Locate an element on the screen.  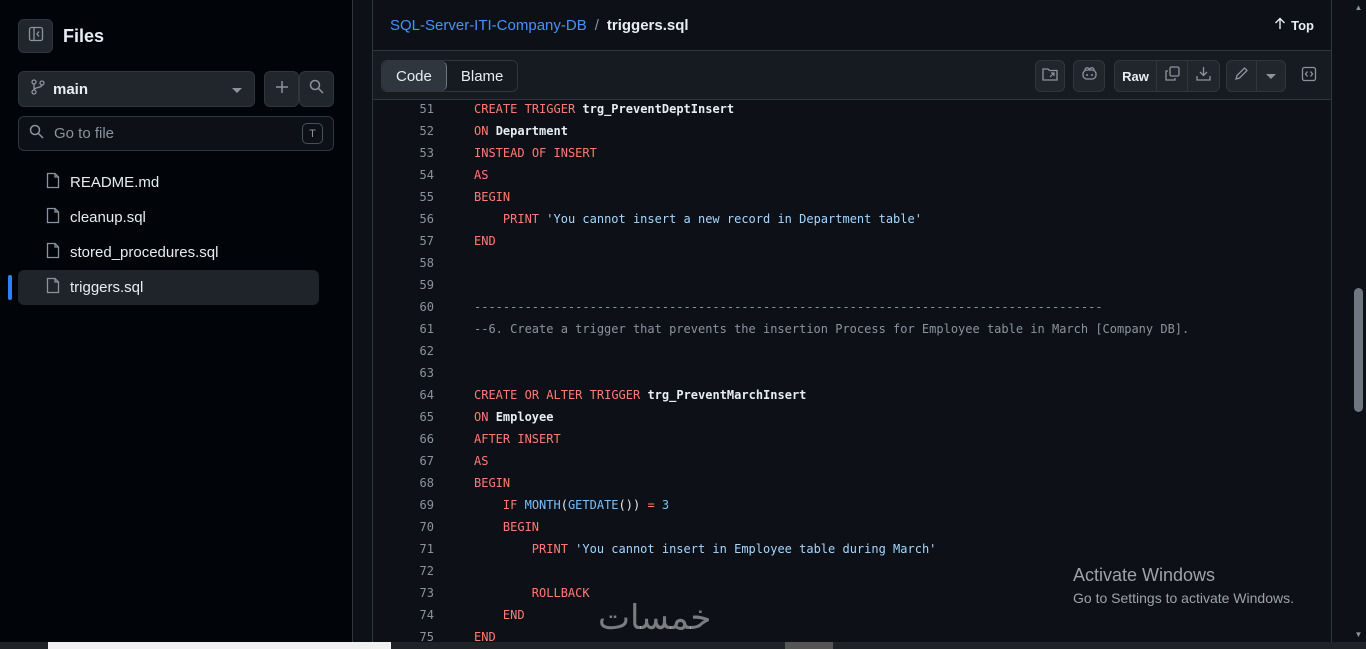
search-code-button is located at coordinates (316, 89).